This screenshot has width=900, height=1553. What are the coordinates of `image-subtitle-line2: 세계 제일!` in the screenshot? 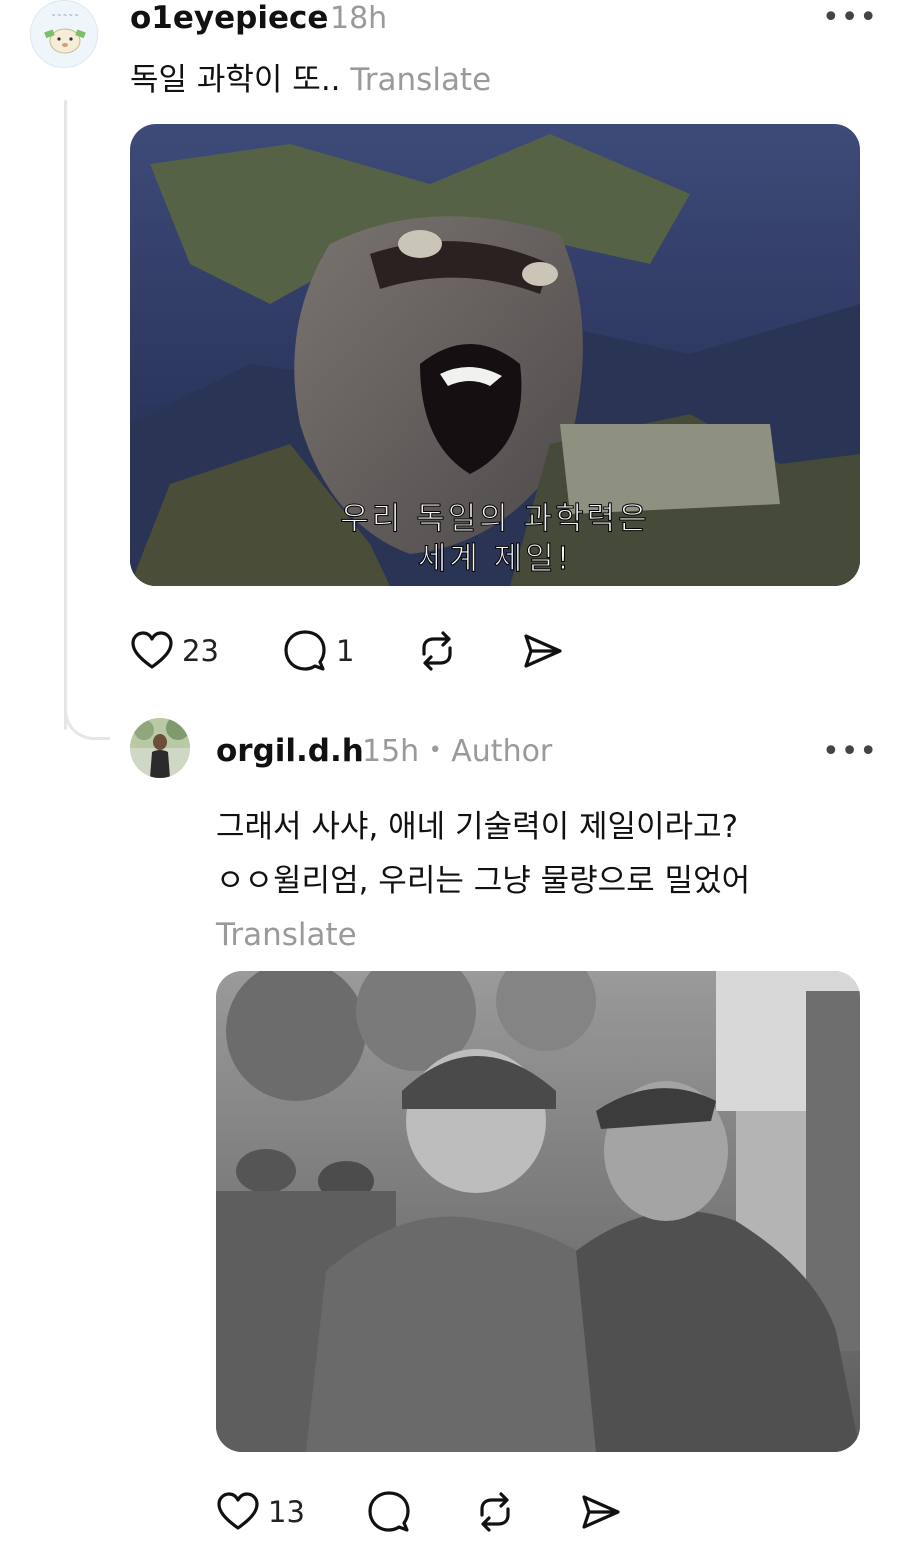 It's located at (495, 559).